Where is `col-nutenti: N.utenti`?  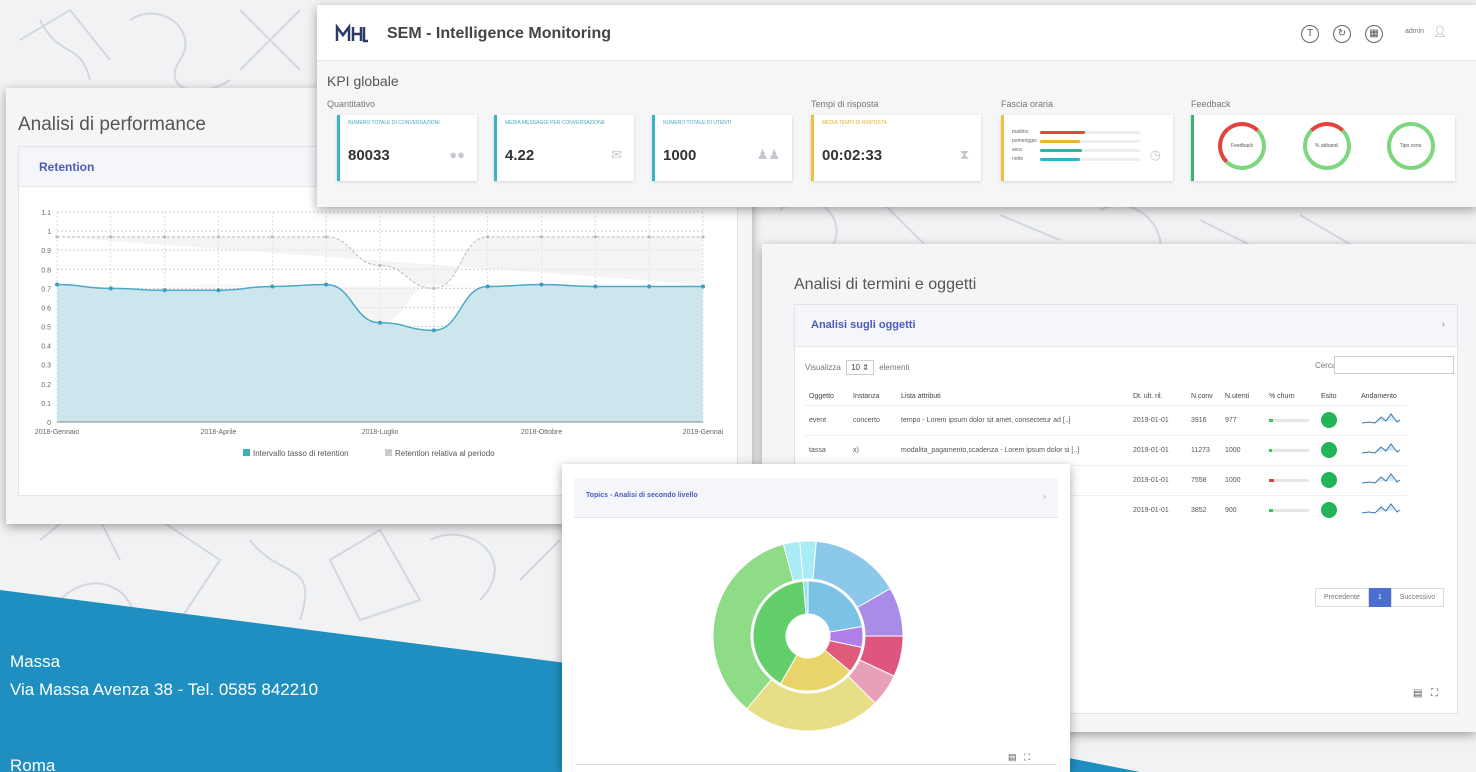 col-nutenti: N.utenti is located at coordinates (1243, 397).